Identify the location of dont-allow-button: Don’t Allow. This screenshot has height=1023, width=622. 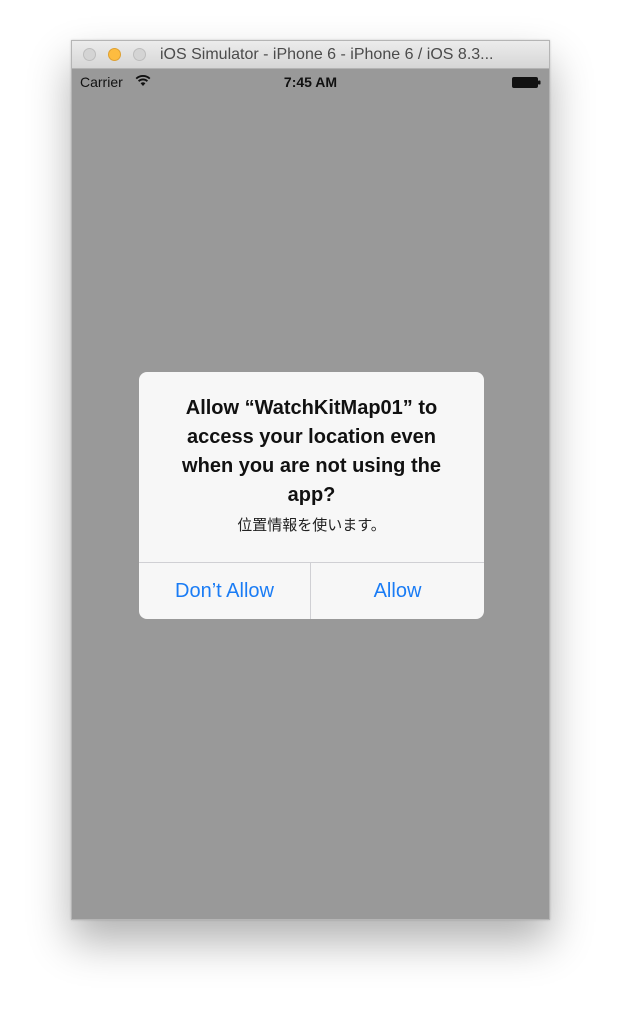
(225, 591).